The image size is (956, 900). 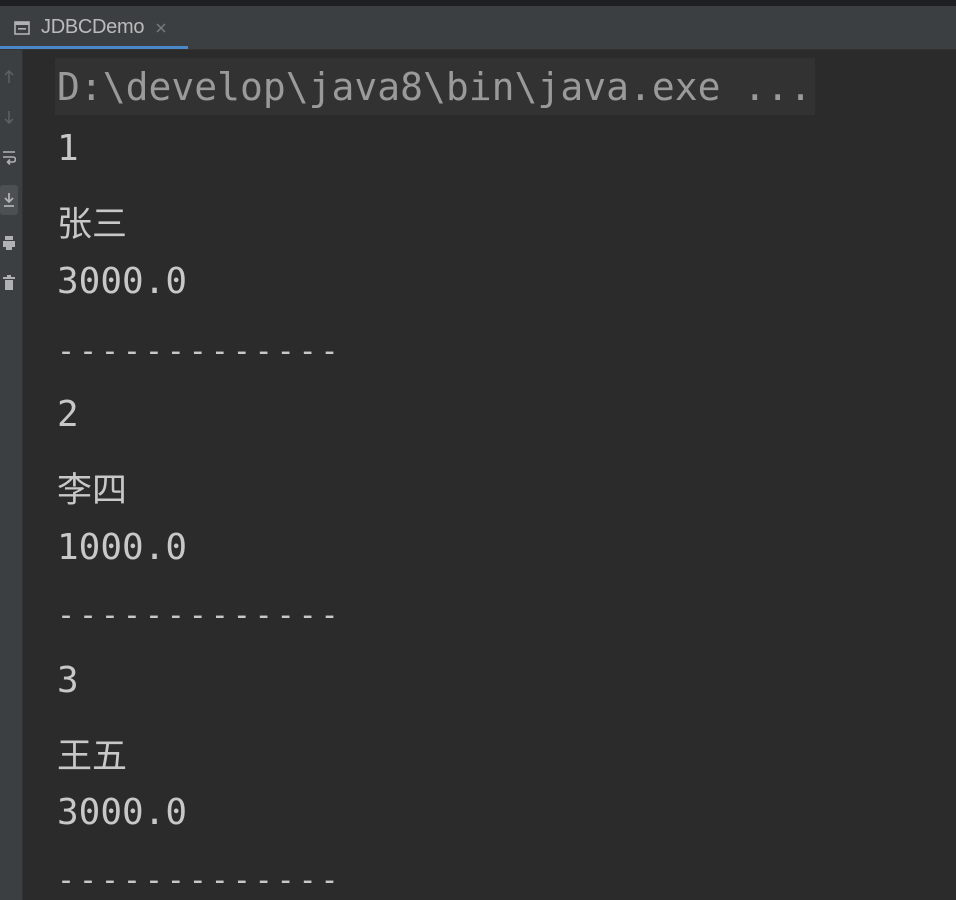 I want to click on print-icon, so click(x=9, y=243).